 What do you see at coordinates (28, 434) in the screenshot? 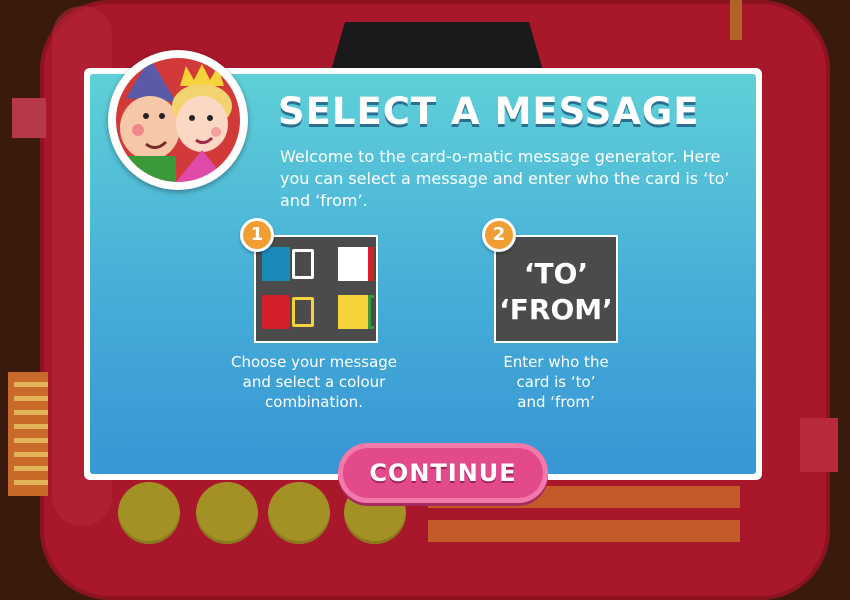
I see `side-grille` at bounding box center [28, 434].